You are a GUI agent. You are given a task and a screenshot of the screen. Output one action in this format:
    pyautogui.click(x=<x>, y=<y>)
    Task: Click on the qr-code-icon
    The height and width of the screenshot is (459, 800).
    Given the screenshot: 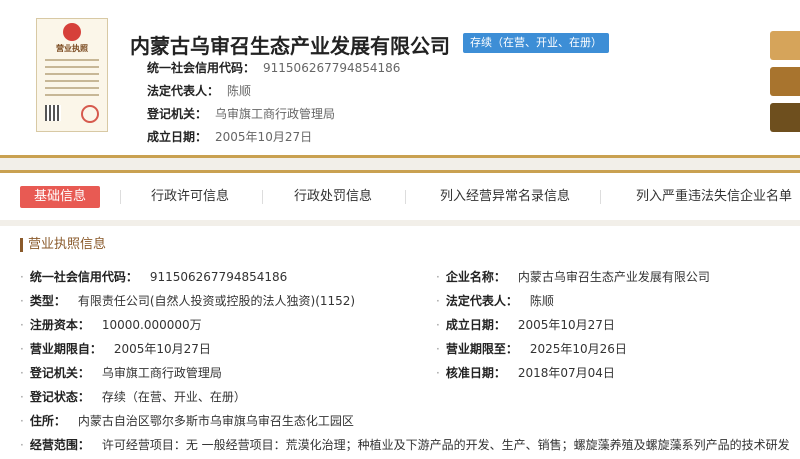 What is the action you would take?
    pyautogui.click(x=53, y=113)
    